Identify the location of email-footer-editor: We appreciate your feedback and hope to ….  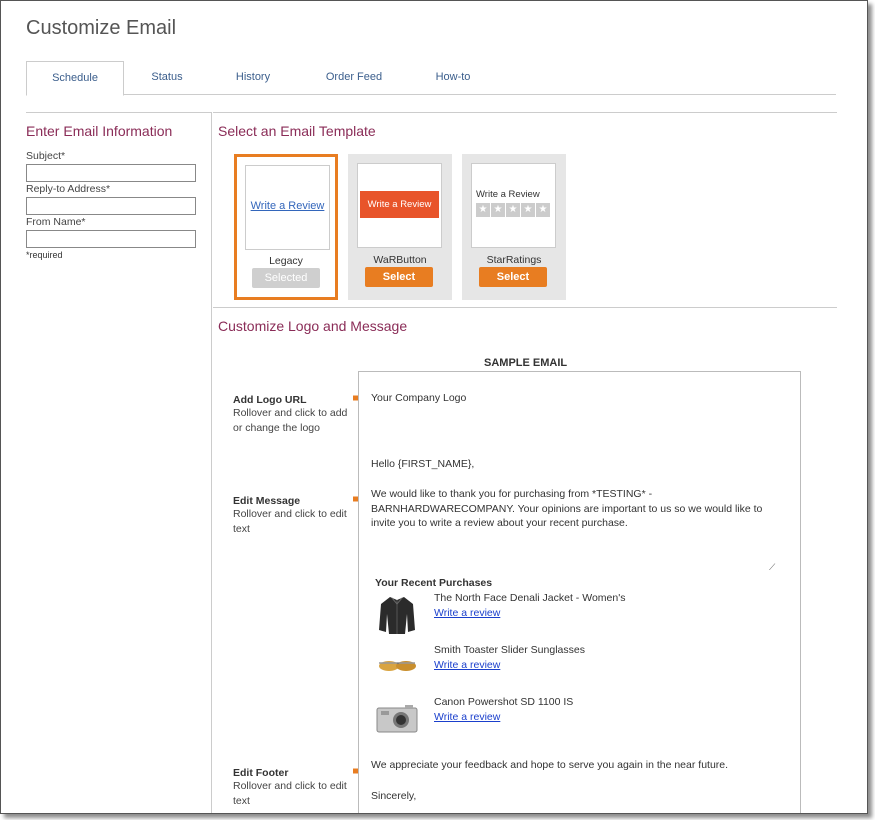
(581, 765).